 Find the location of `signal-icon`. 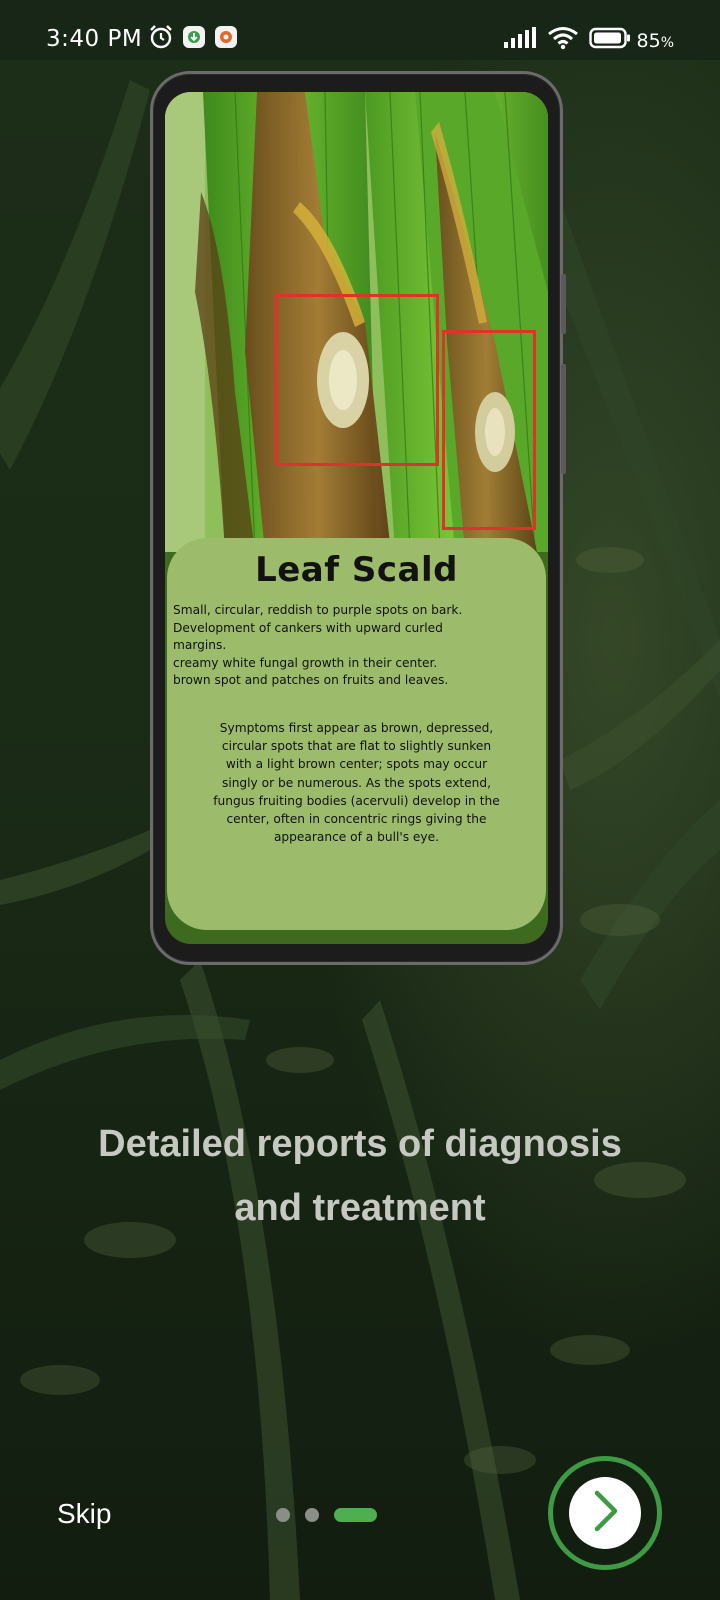

signal-icon is located at coordinates (520, 40).